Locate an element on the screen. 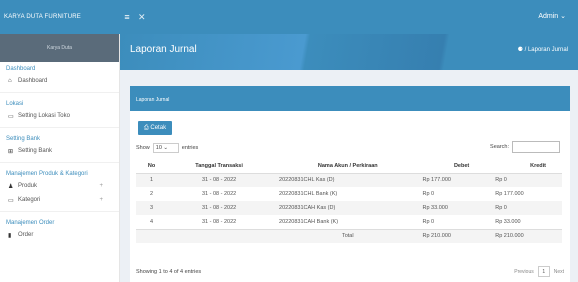 The image size is (578, 282). cell-debet: Rp 33.000 is located at coordinates (453, 208).